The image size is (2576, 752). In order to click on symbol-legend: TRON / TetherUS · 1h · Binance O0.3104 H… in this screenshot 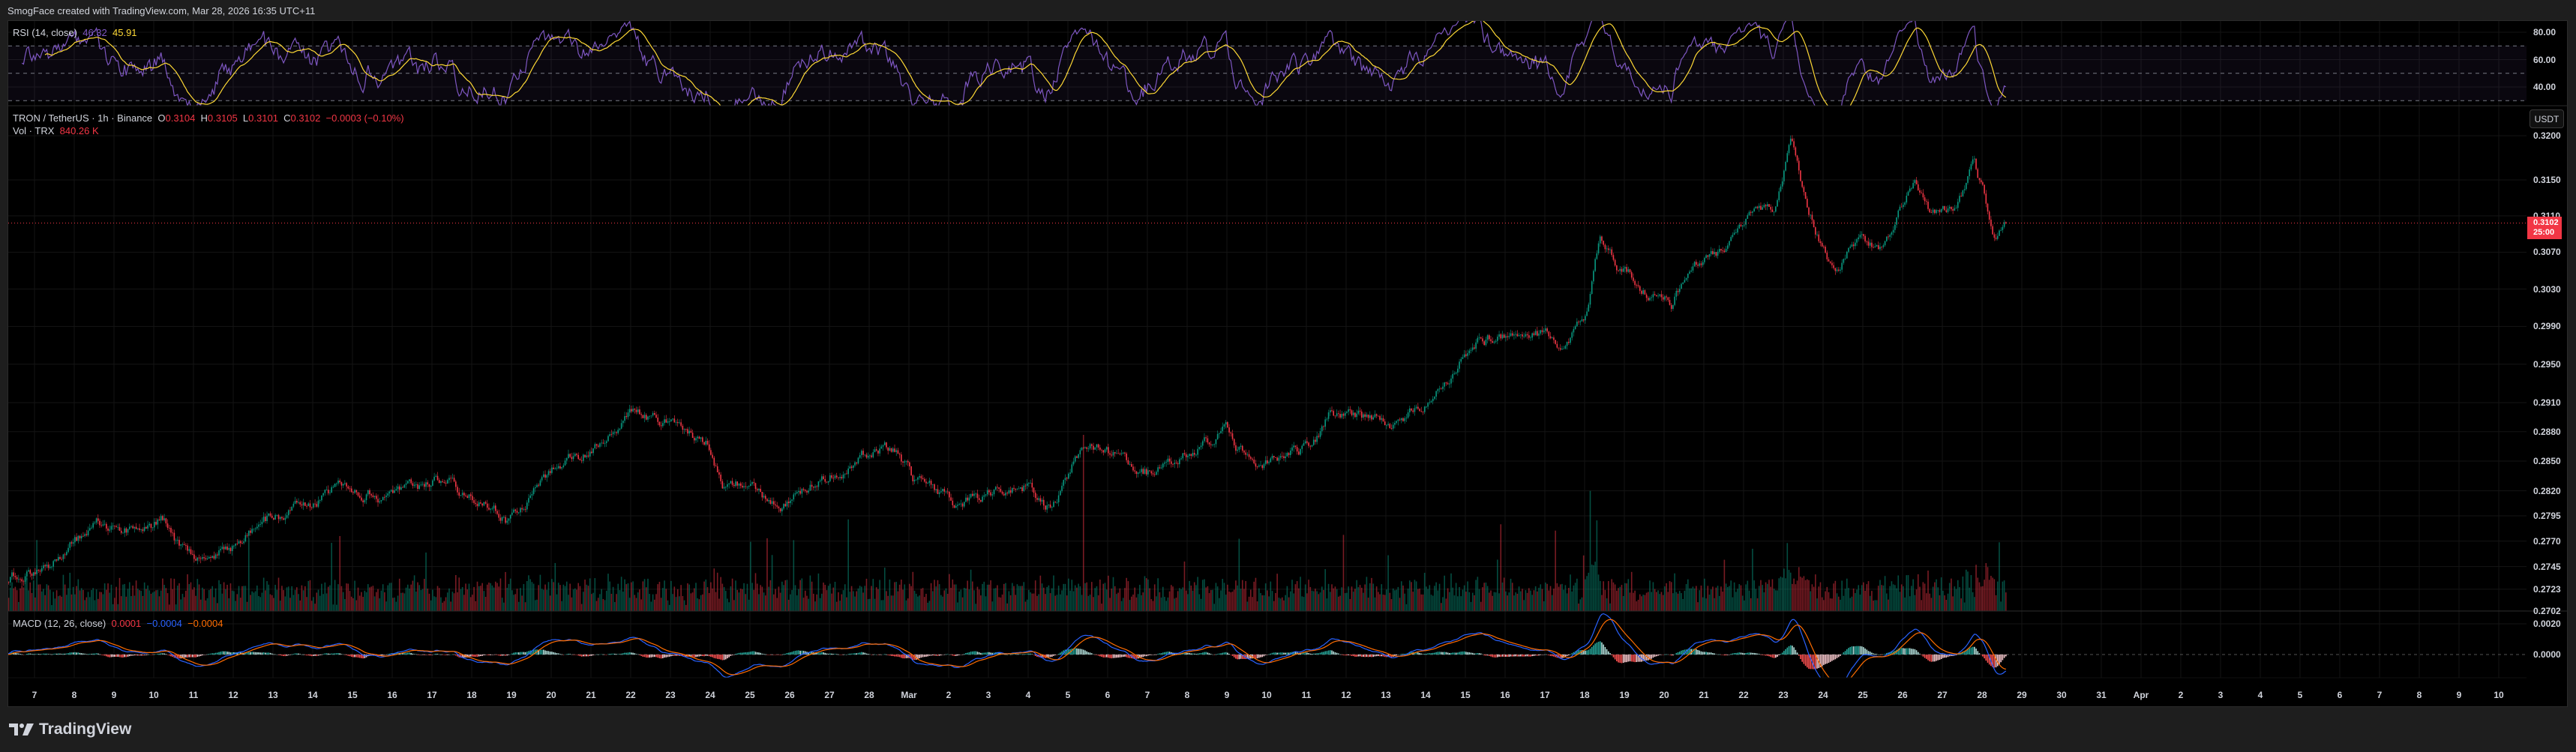, I will do `click(209, 118)`.